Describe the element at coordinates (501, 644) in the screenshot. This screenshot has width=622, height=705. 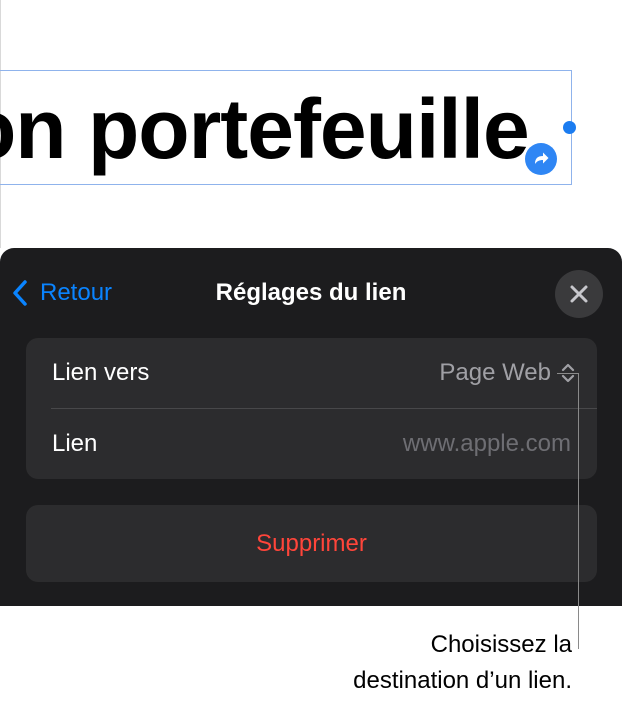
I see `callout-line-1: Choisissez la` at that location.